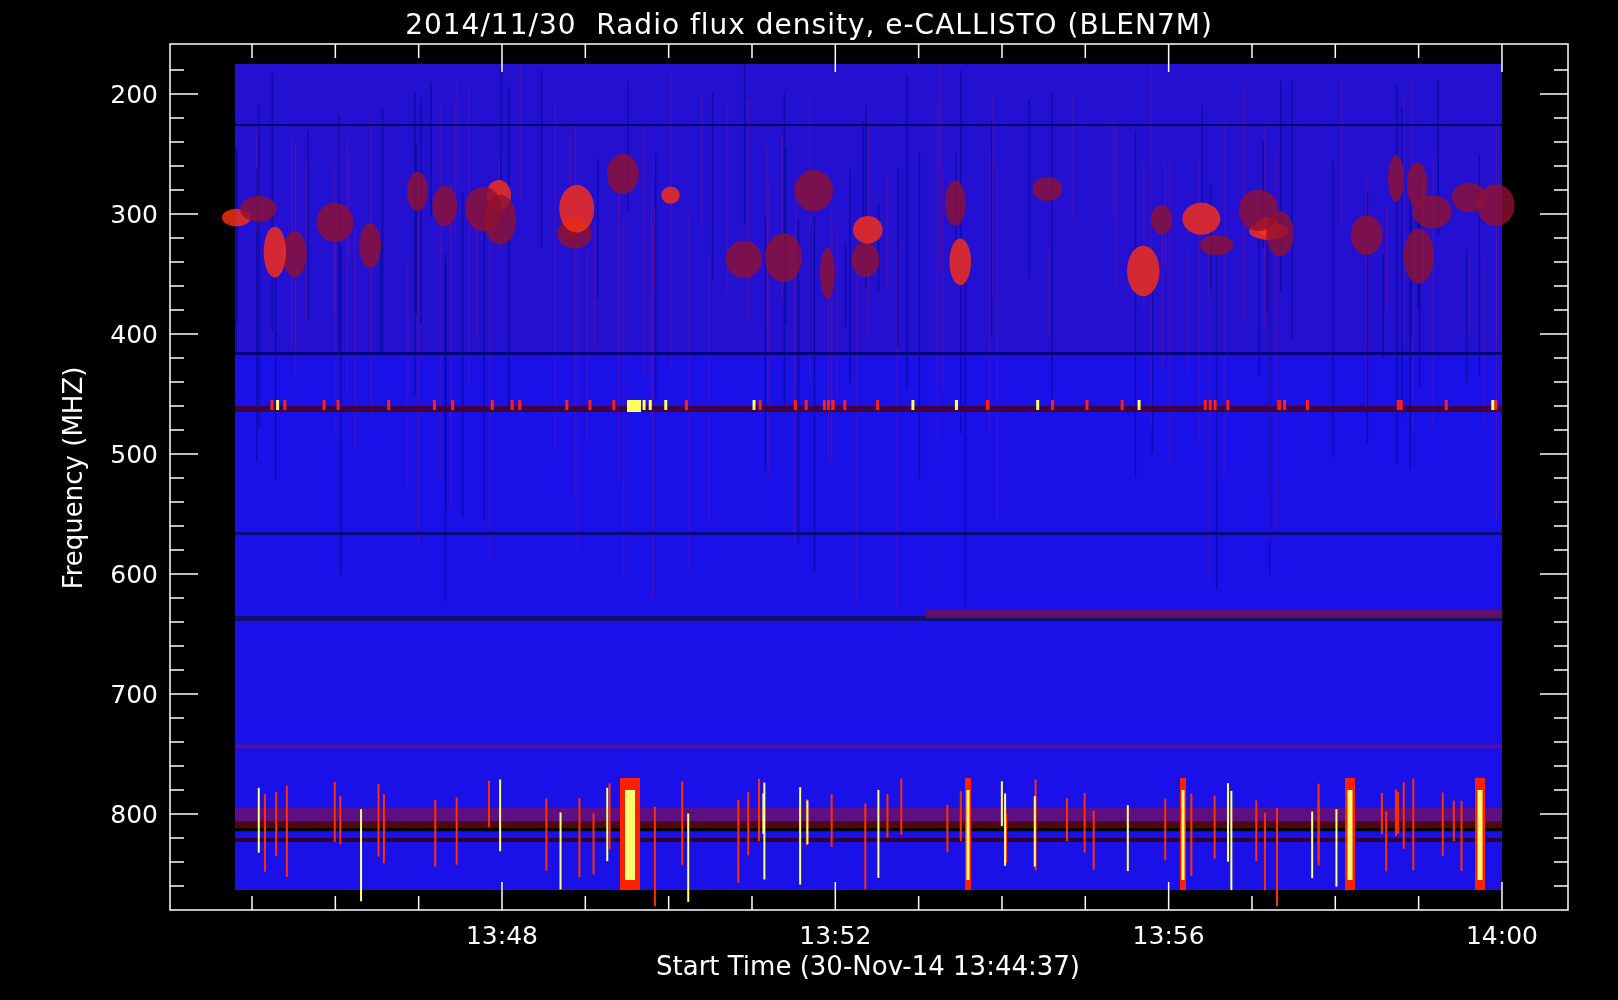 The width and height of the screenshot is (1618, 1000). What do you see at coordinates (134, 334) in the screenshot?
I see `y-tick-label: 400` at bounding box center [134, 334].